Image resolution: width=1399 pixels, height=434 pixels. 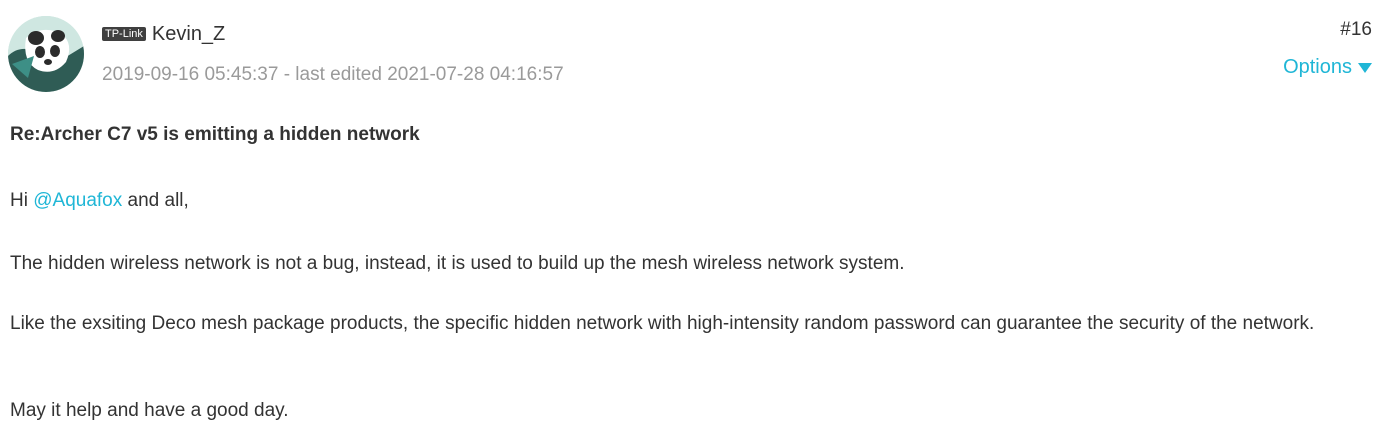 I want to click on post-greeting: Hi @Aquafox and all,, so click(x=695, y=201).